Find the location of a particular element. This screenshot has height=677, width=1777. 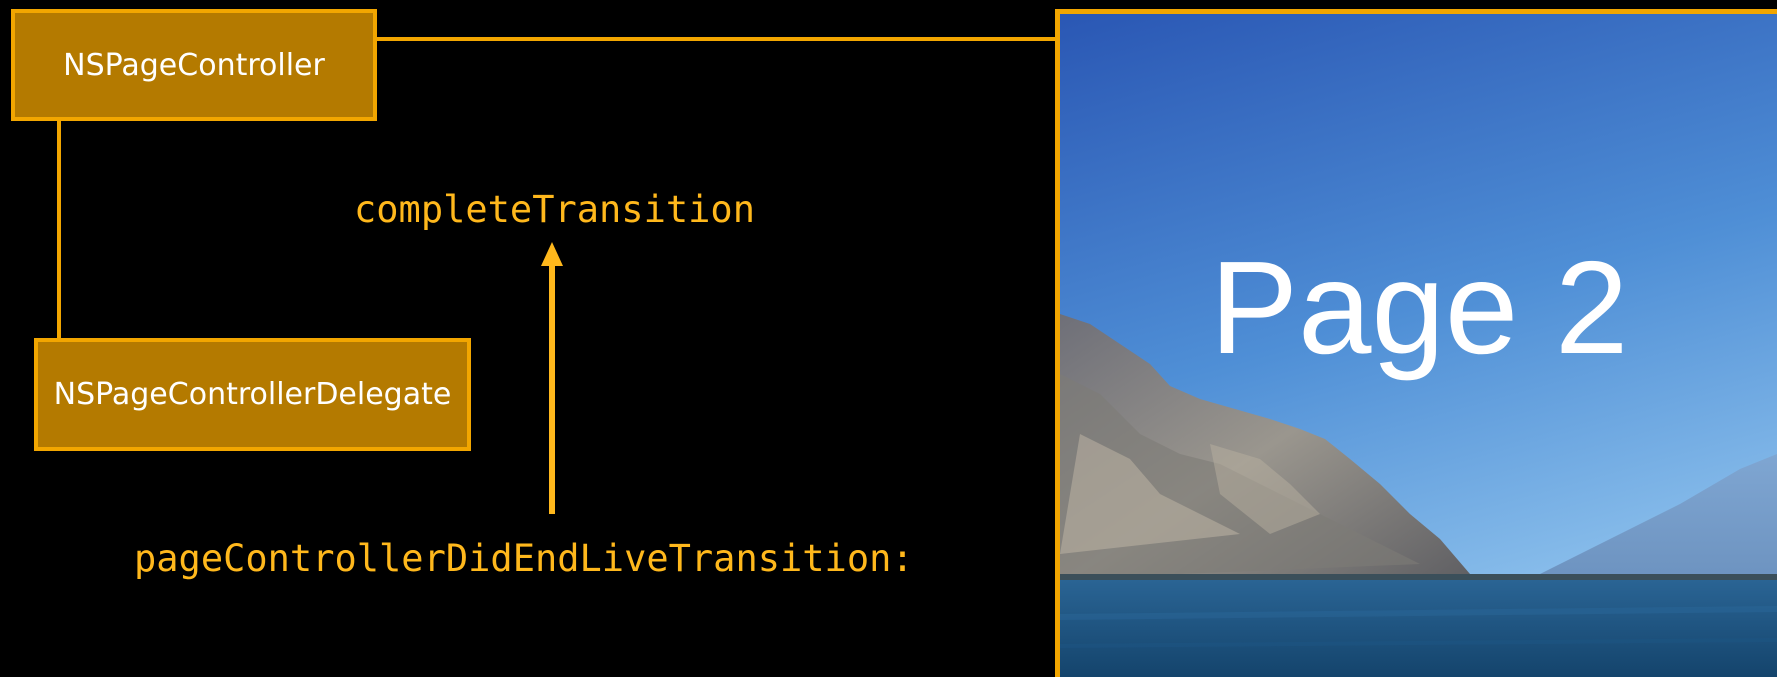

delegate-label: NSPageControllerDelegate is located at coordinates (252, 394).